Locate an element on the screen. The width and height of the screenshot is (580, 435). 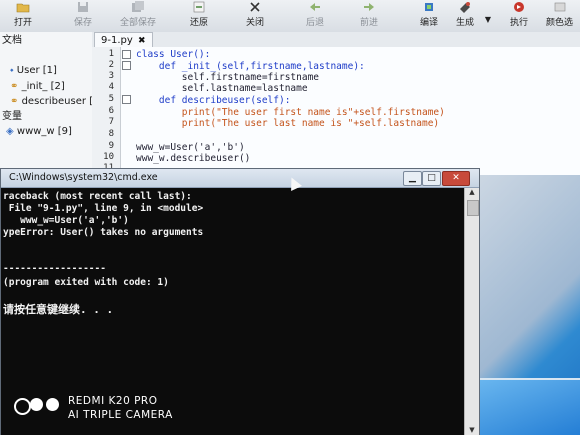
forward-label: 前进 is located at coordinates (369, 23).